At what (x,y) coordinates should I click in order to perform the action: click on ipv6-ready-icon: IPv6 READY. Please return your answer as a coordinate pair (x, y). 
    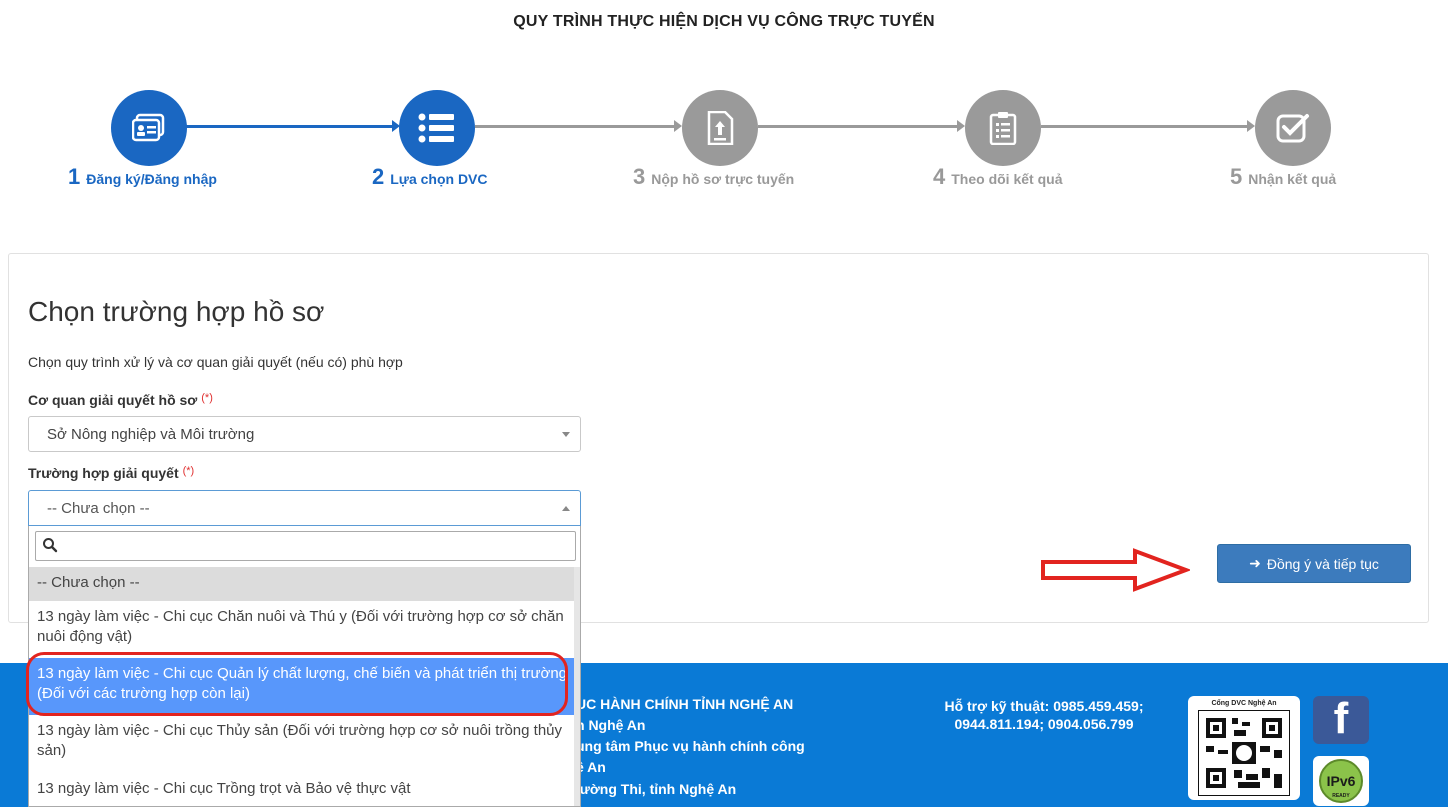
    Looking at the image, I should click on (1341, 781).